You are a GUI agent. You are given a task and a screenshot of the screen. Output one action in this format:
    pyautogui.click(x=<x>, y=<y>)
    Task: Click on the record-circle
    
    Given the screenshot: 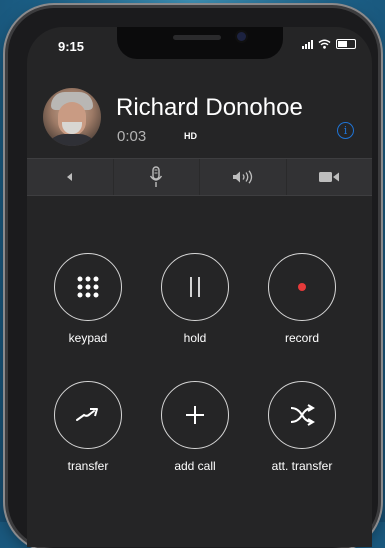 What is the action you would take?
    pyautogui.click(x=302, y=287)
    